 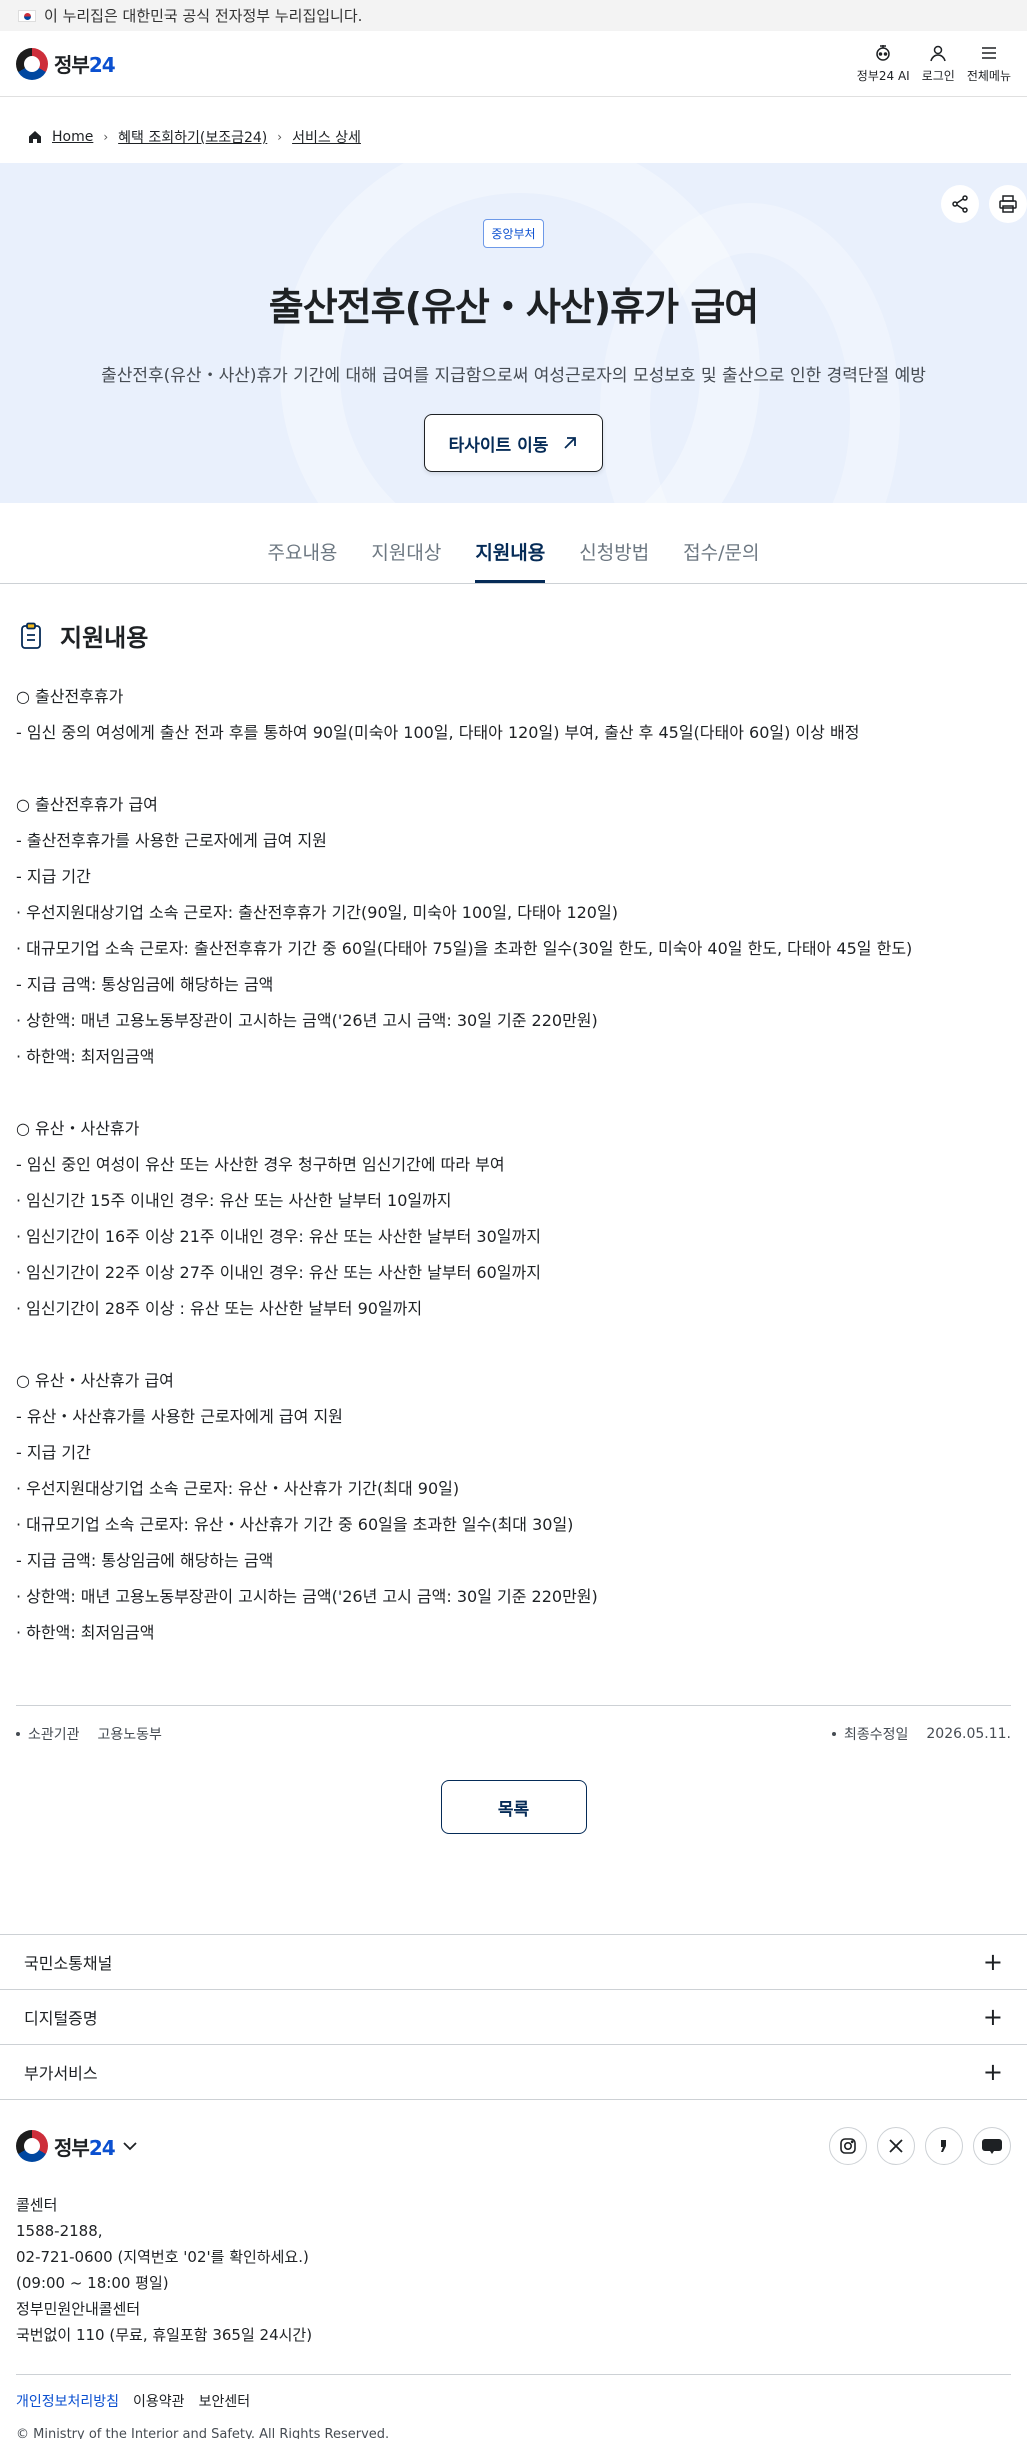 I want to click on civil-callcenter-title: 정부민원안내콜센터, so click(x=78, y=2309).